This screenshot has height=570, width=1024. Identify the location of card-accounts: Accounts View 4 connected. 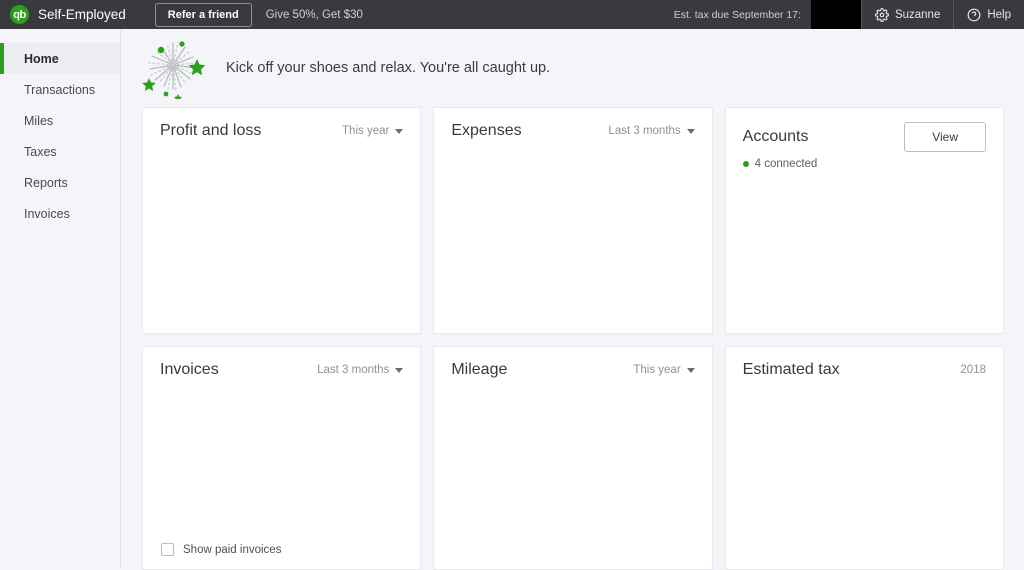
(864, 220).